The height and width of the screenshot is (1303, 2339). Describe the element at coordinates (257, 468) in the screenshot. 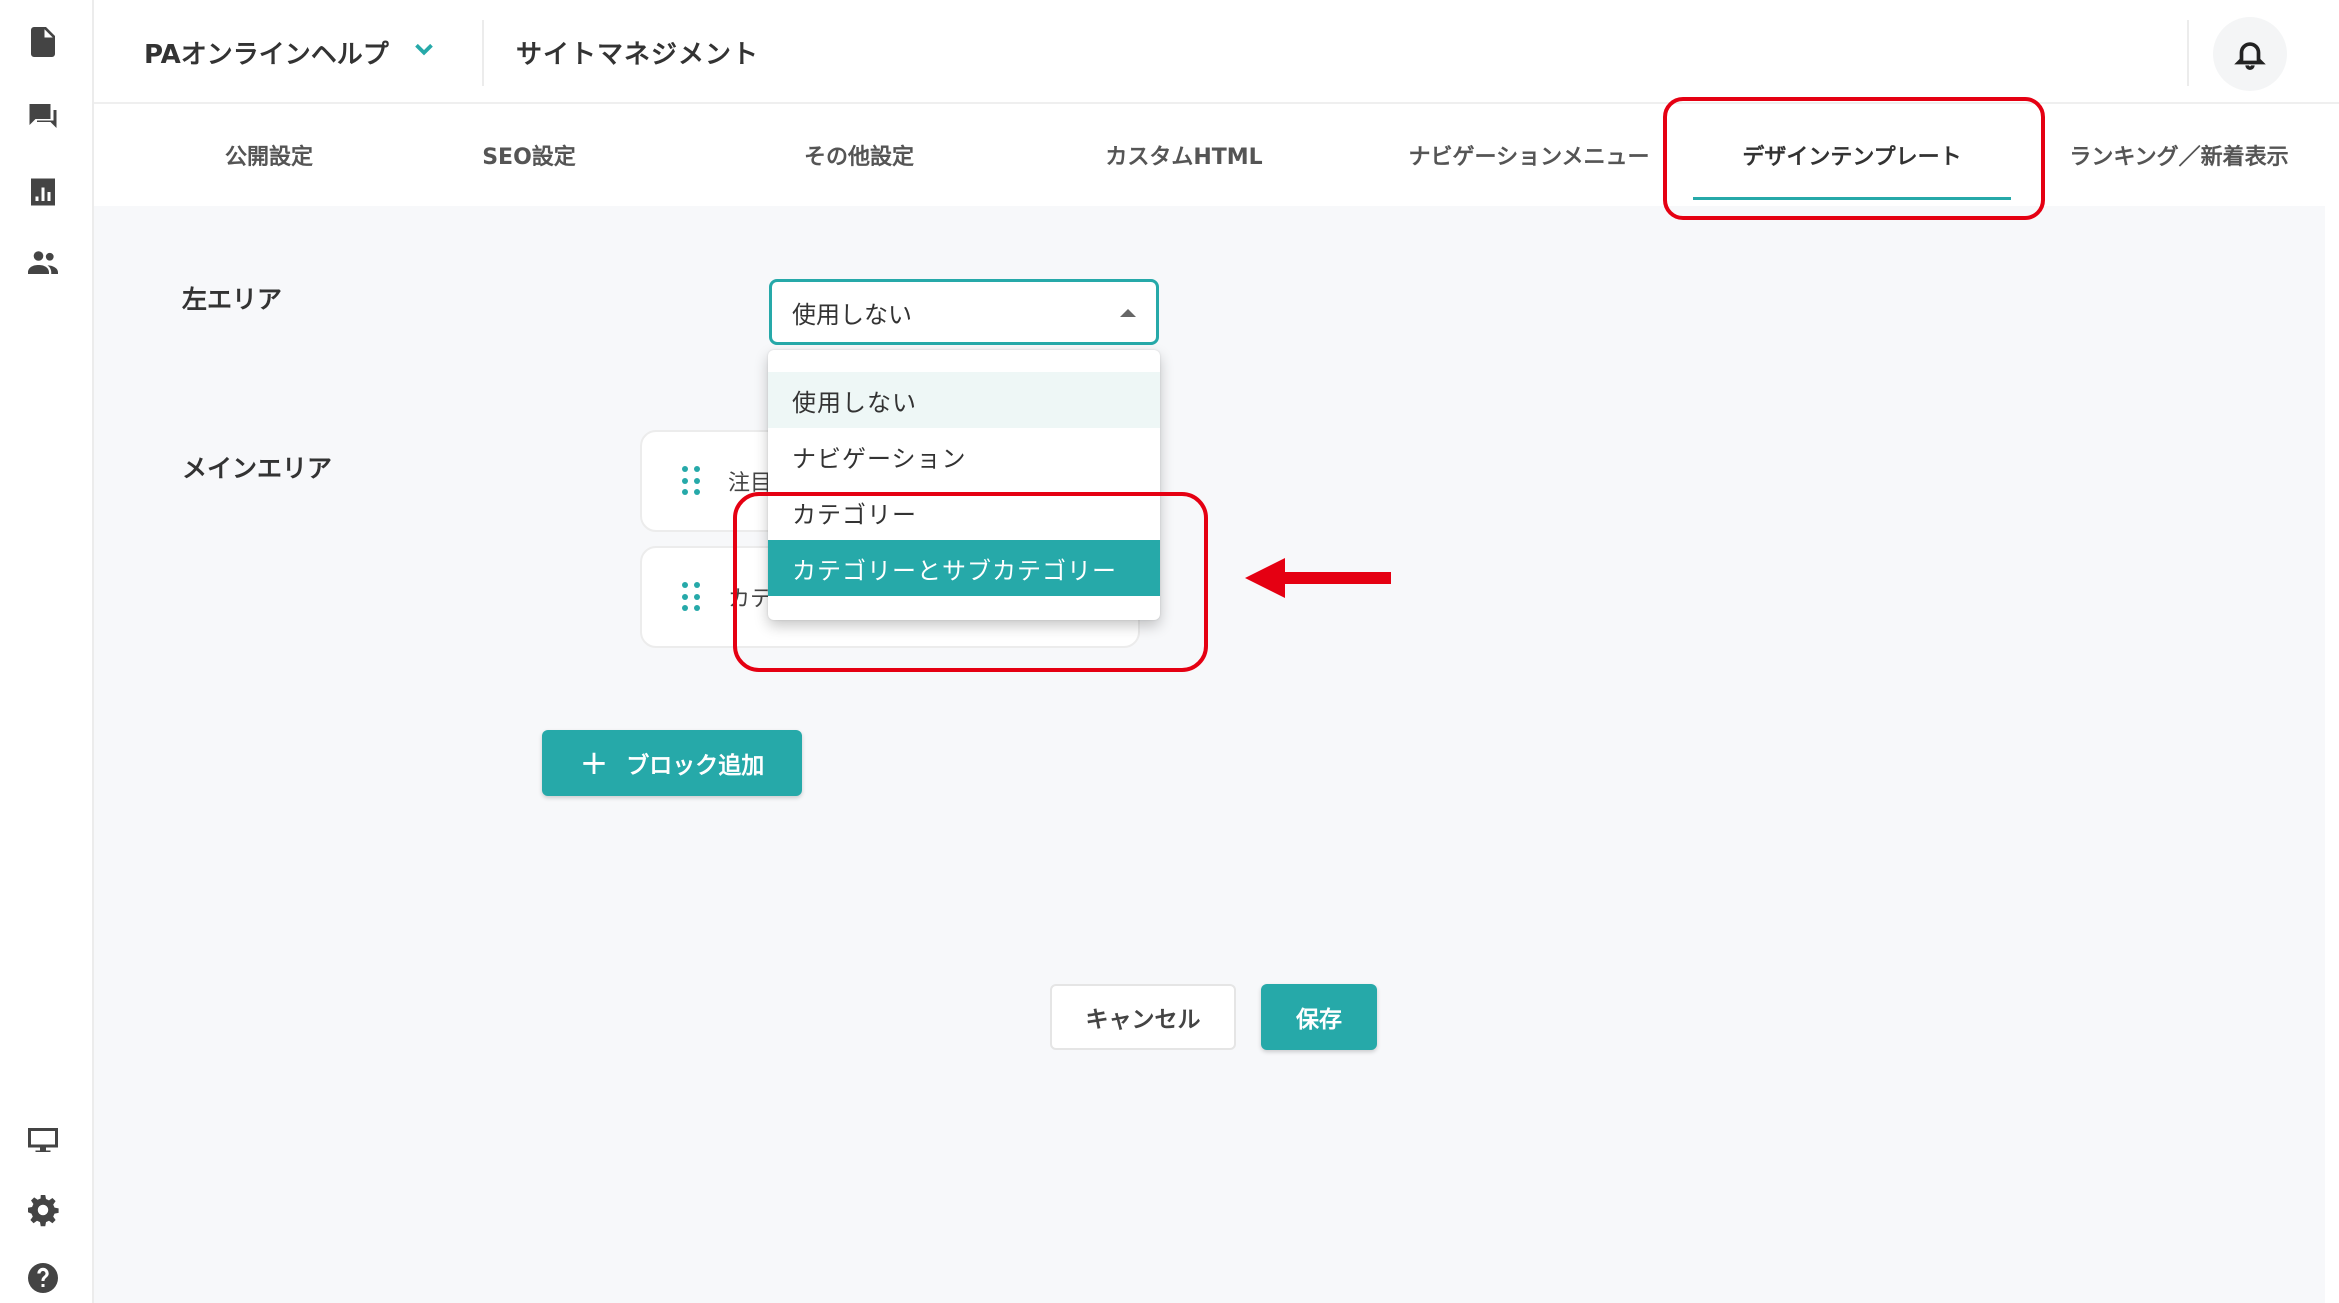

I see `main-area-label: メインエリア` at that location.